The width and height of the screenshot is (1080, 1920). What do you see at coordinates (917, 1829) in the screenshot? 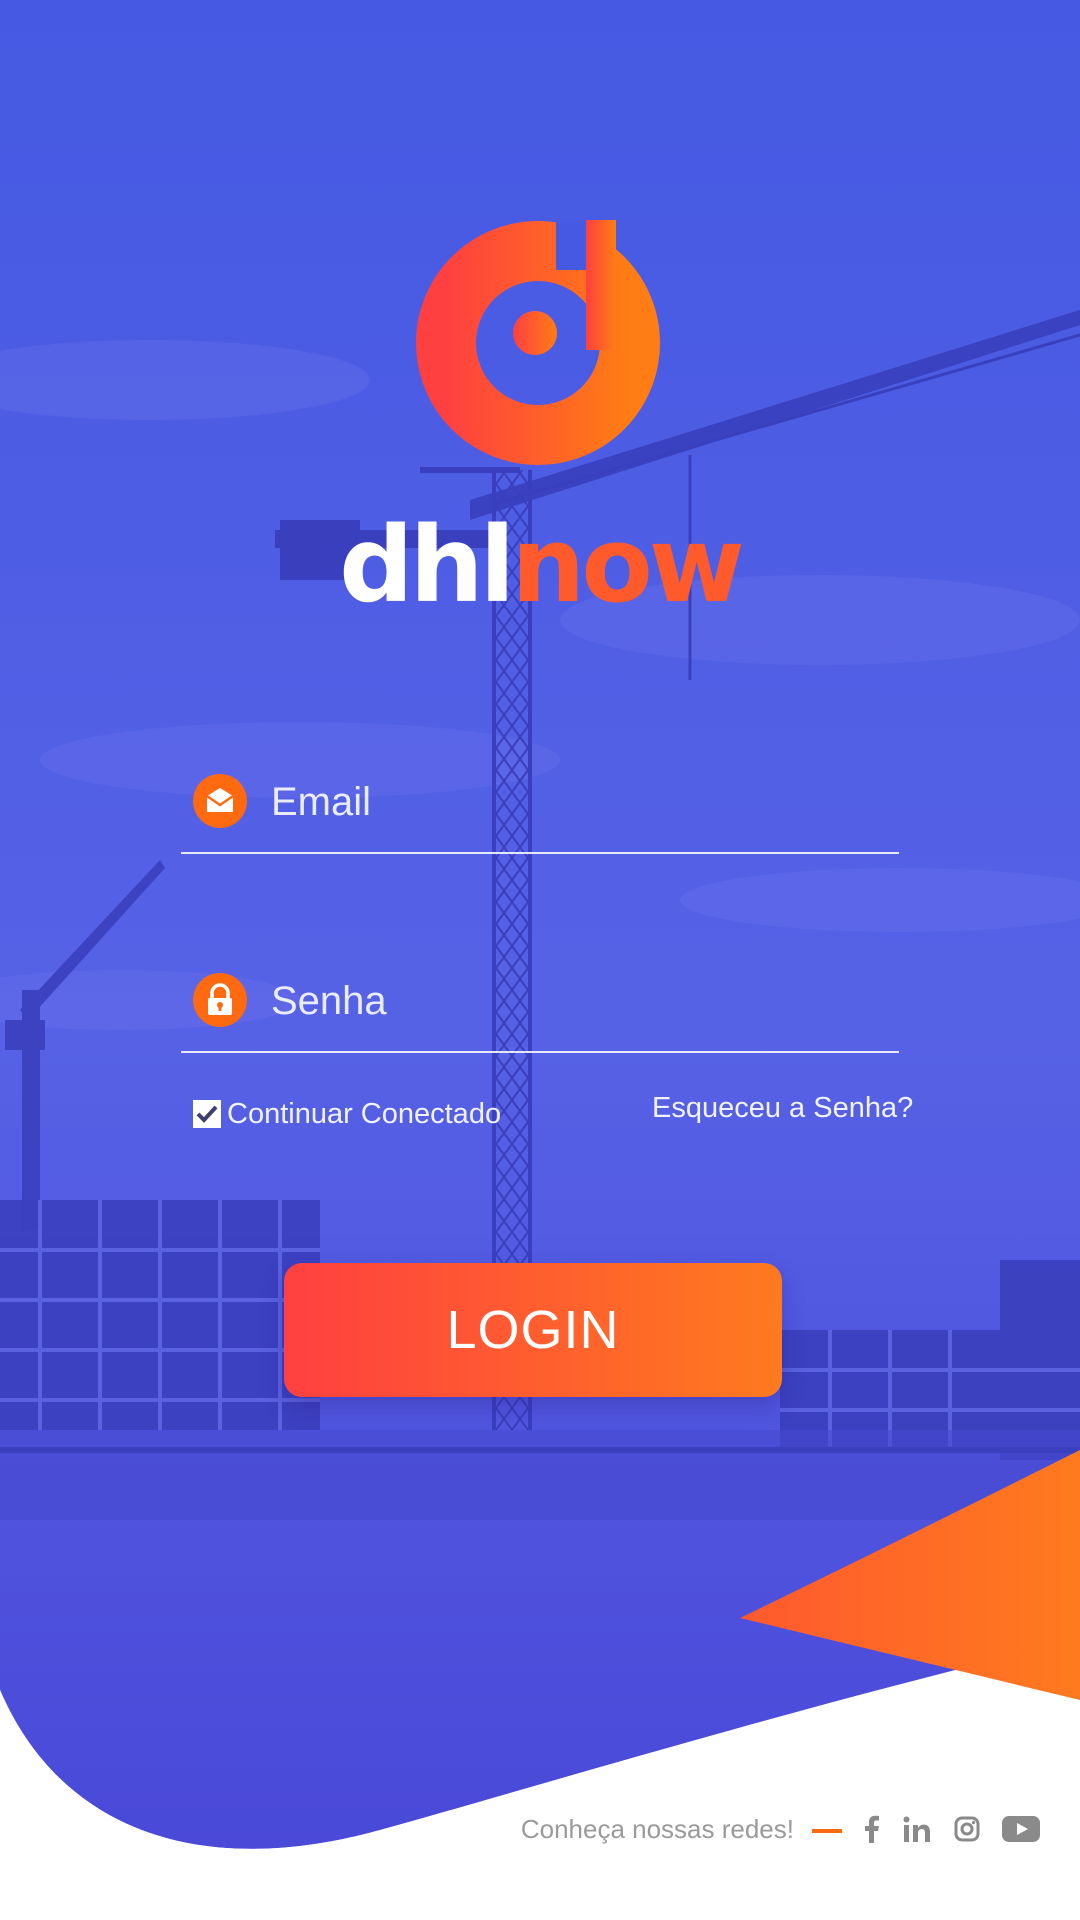
I see `linkedin-icon` at bounding box center [917, 1829].